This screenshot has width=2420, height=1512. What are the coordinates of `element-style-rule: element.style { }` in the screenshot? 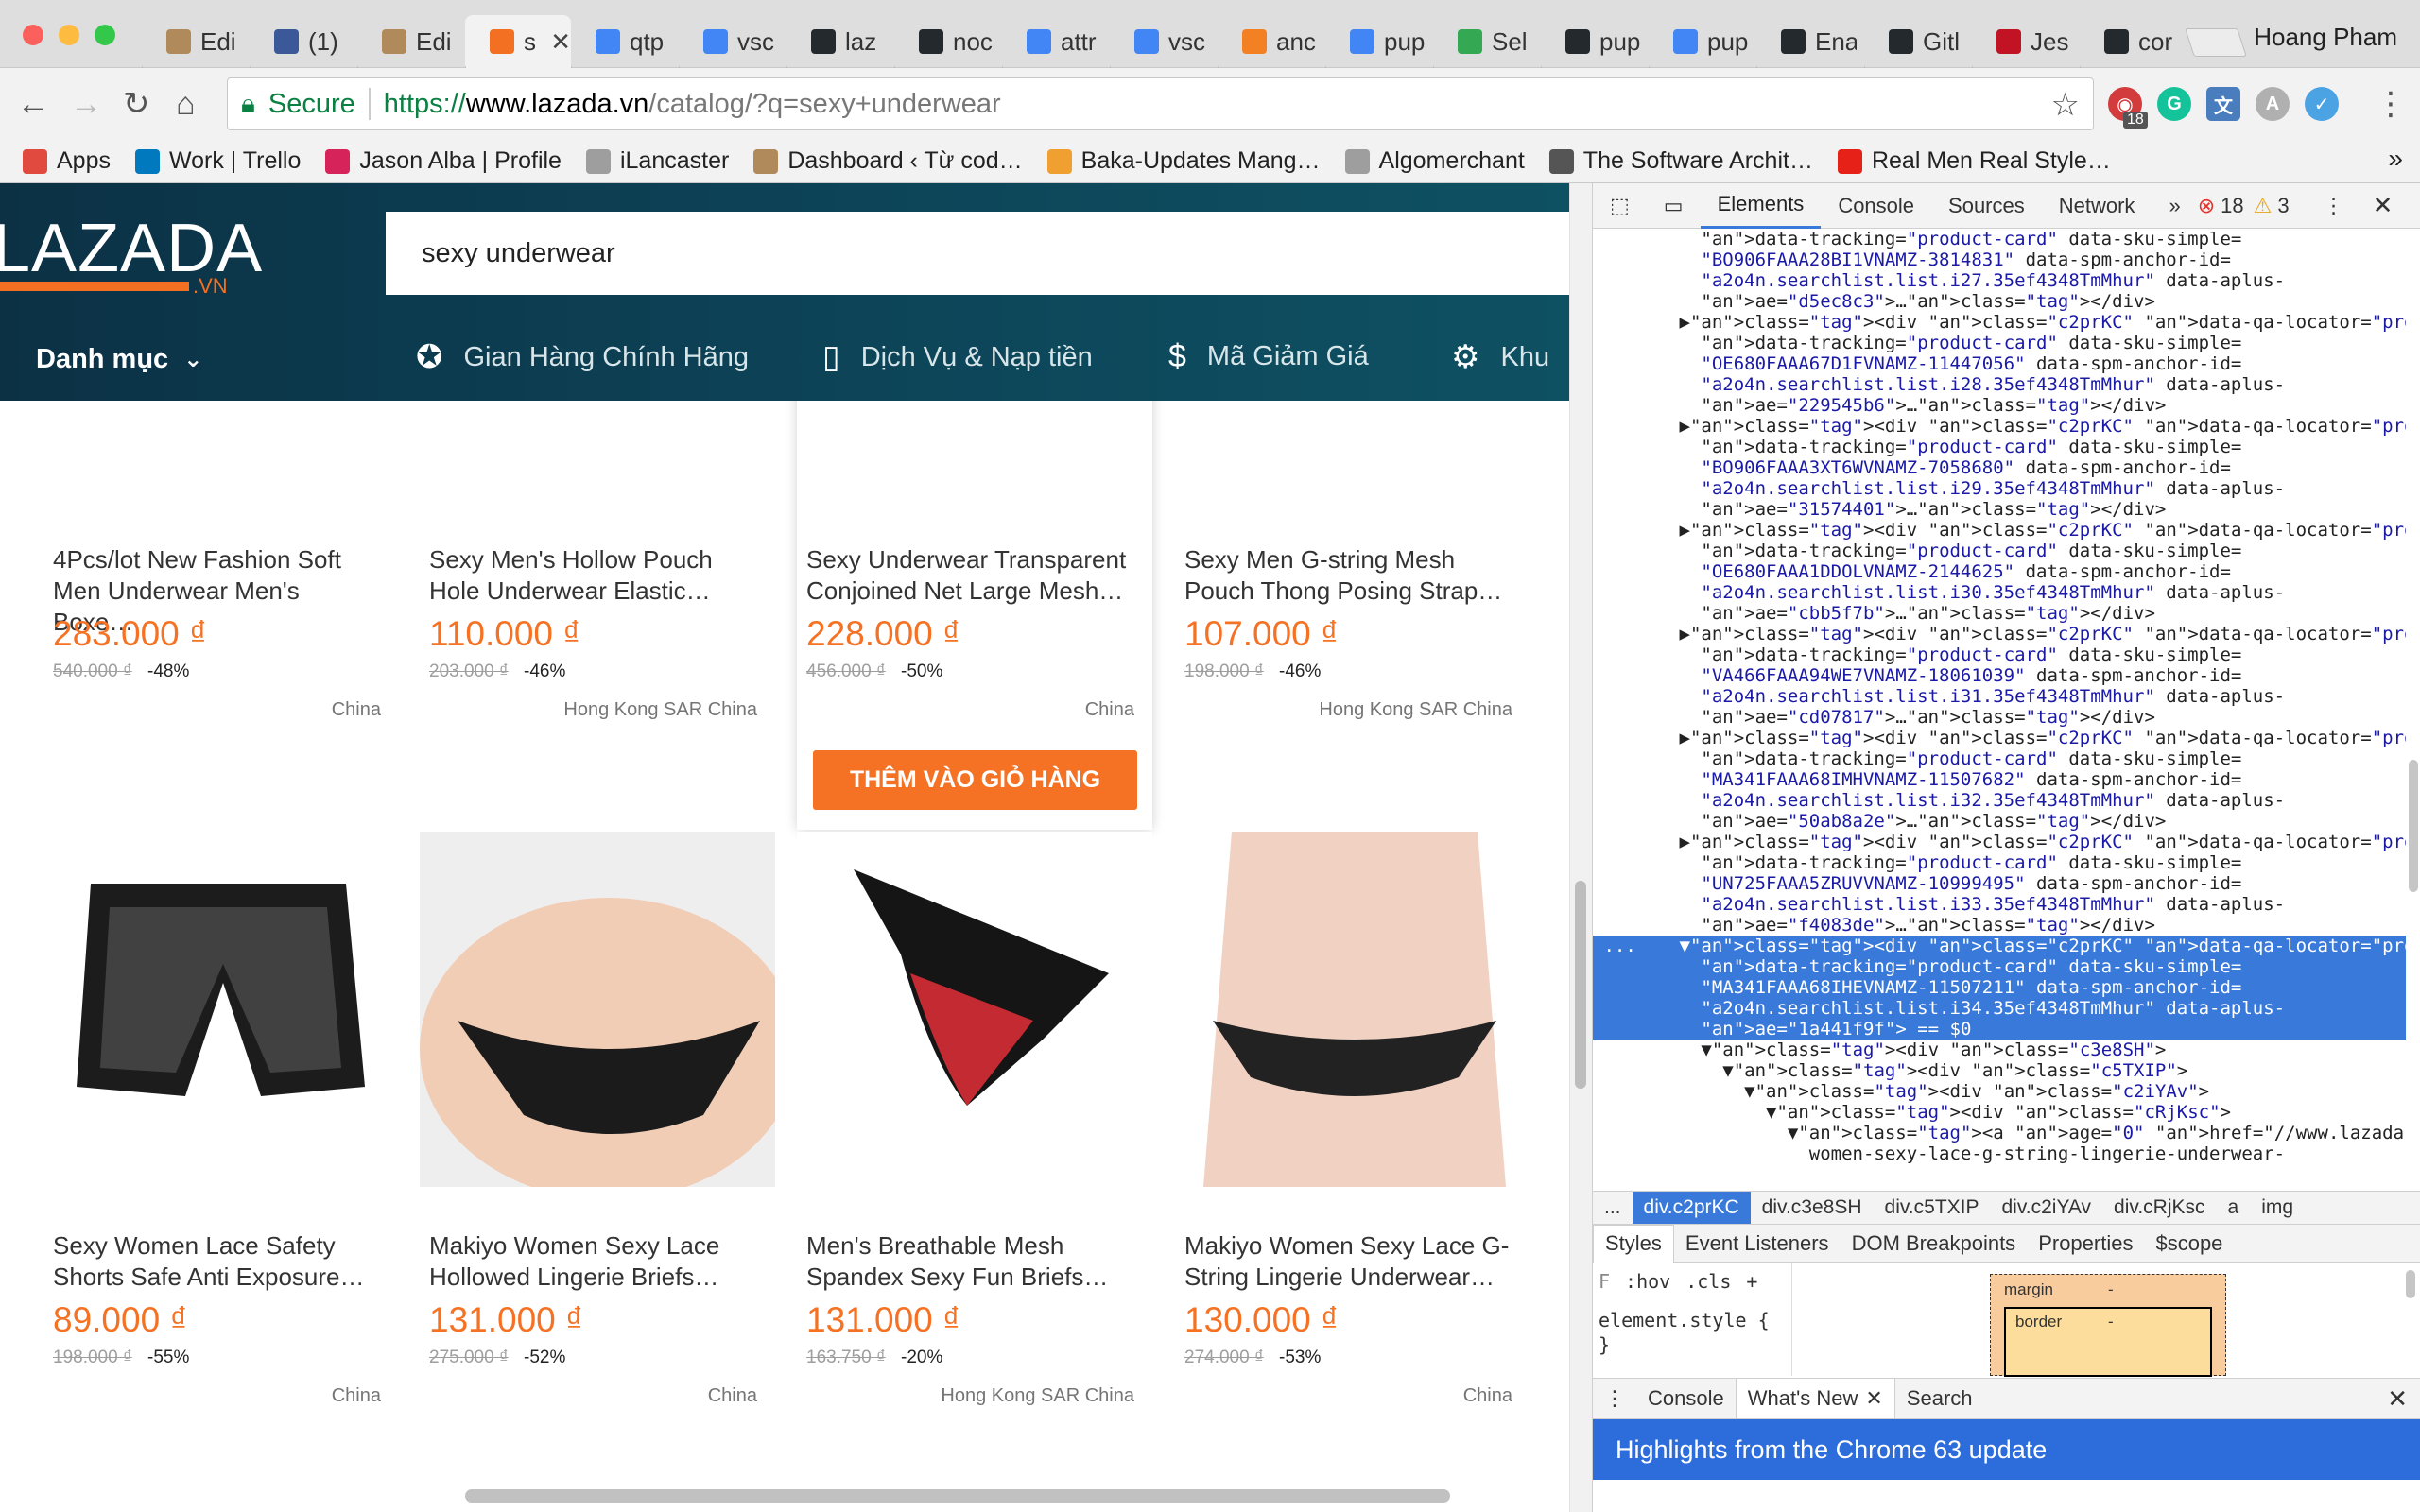 It's located at (1684, 1332).